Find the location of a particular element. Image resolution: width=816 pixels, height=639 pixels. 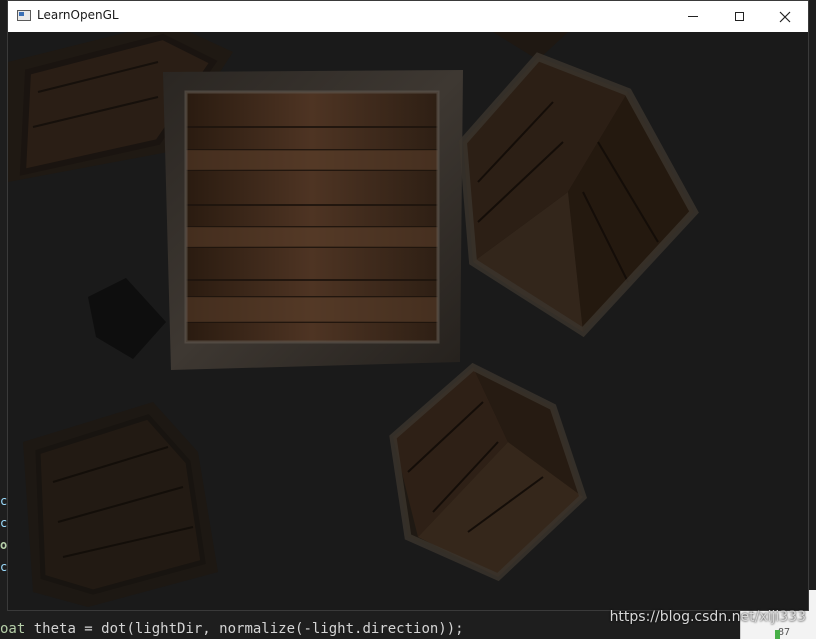

close-button is located at coordinates (785, 16).